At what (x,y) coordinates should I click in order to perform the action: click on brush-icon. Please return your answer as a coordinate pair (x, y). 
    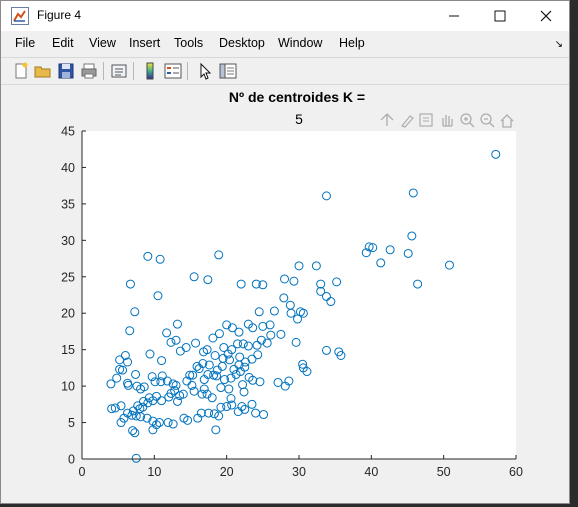
    Looking at the image, I should click on (407, 121).